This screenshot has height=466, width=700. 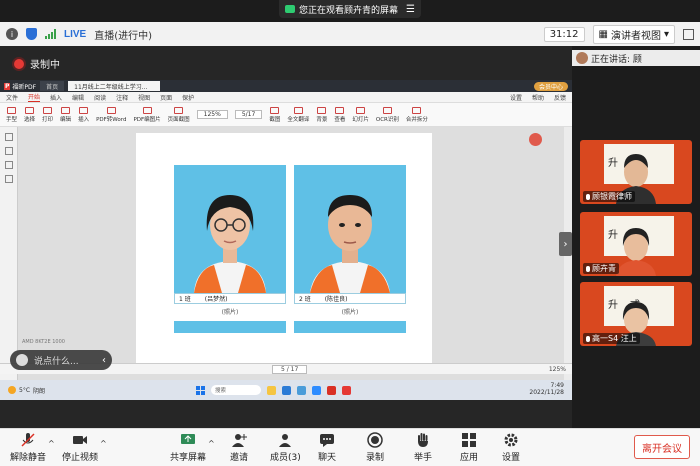 What do you see at coordinates (22, 360) in the screenshot?
I see `emoji-icon` at bounding box center [22, 360].